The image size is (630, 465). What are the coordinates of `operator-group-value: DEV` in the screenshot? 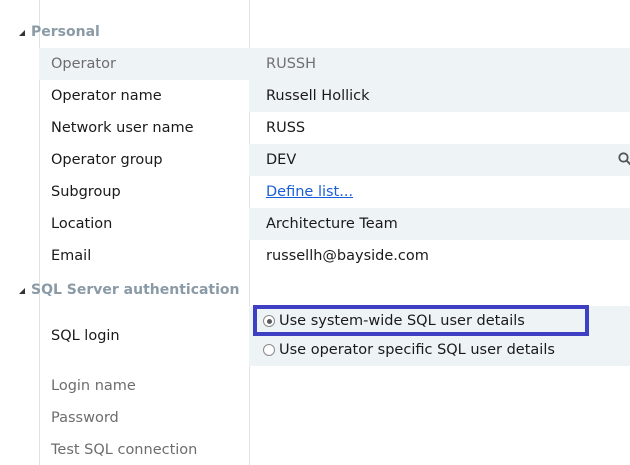 It's located at (281, 160).